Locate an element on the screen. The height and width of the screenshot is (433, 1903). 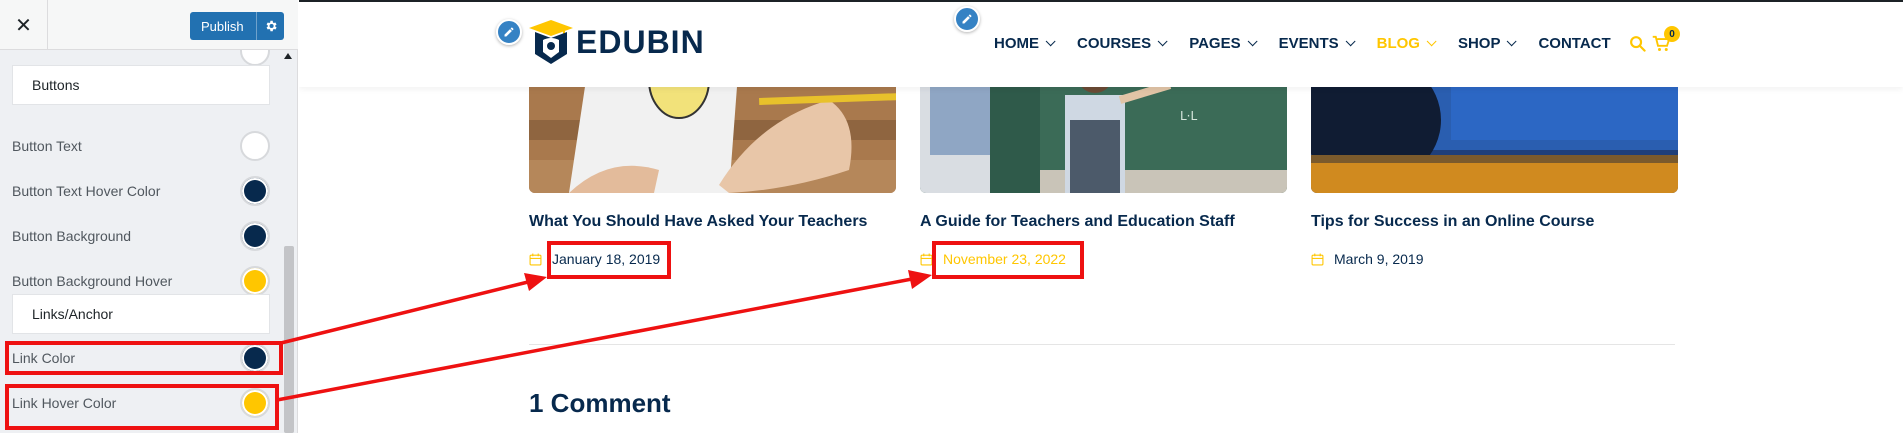
section-buttons: Buttons is located at coordinates (141, 85).